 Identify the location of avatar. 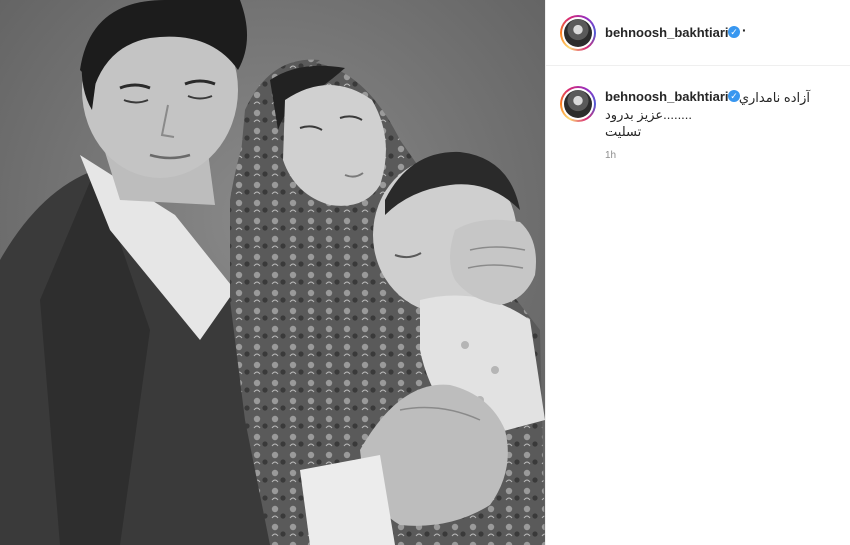
(578, 33).